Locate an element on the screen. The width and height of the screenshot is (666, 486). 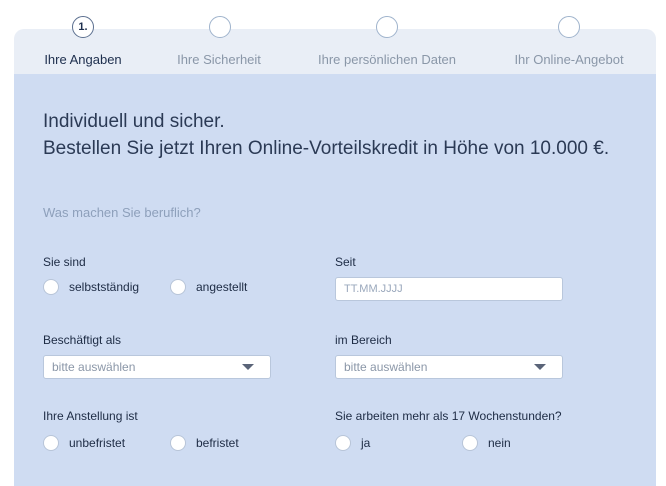
employment-type-label: Sie sind is located at coordinates (64, 262).